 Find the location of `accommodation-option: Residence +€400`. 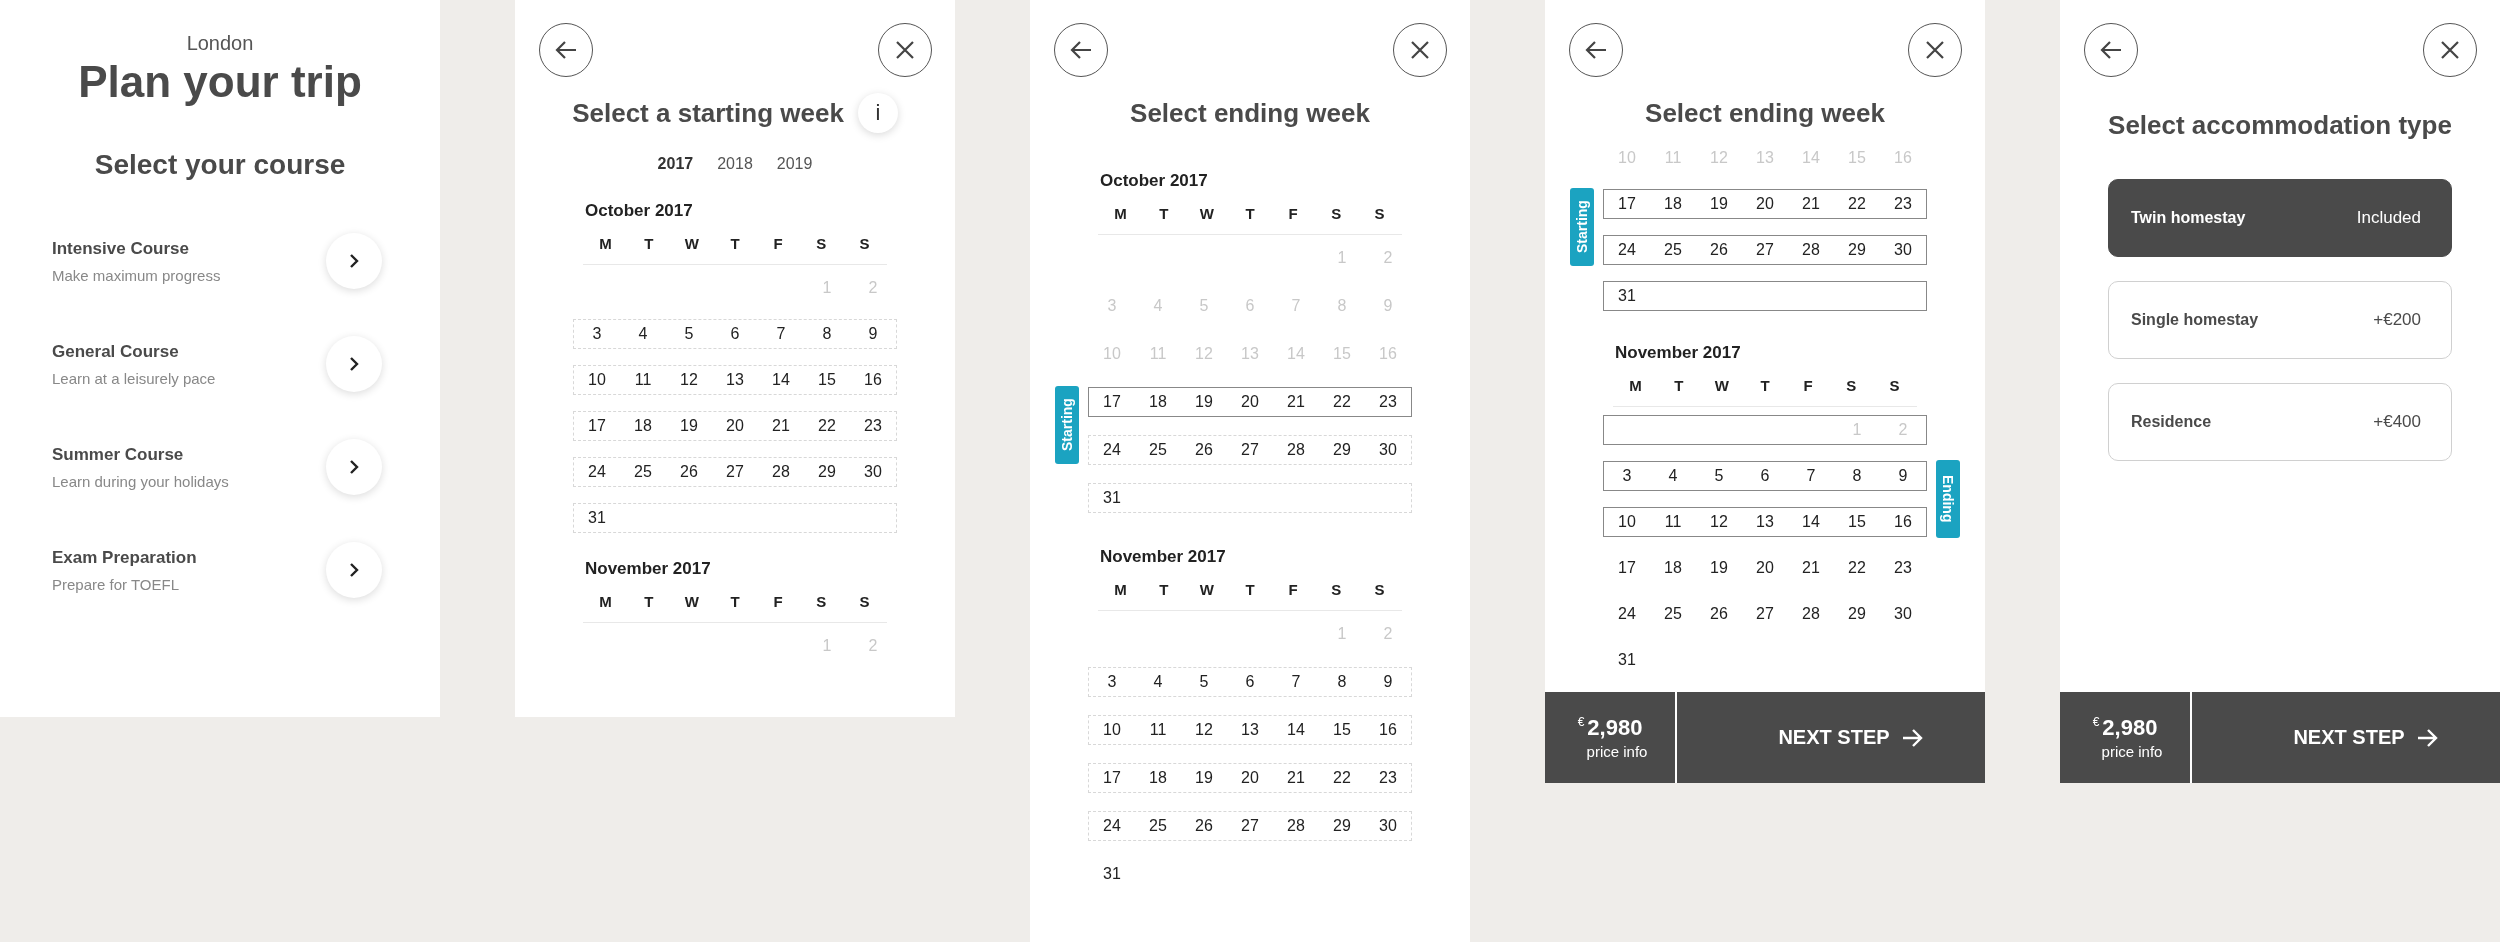

accommodation-option: Residence +€400 is located at coordinates (2280, 422).